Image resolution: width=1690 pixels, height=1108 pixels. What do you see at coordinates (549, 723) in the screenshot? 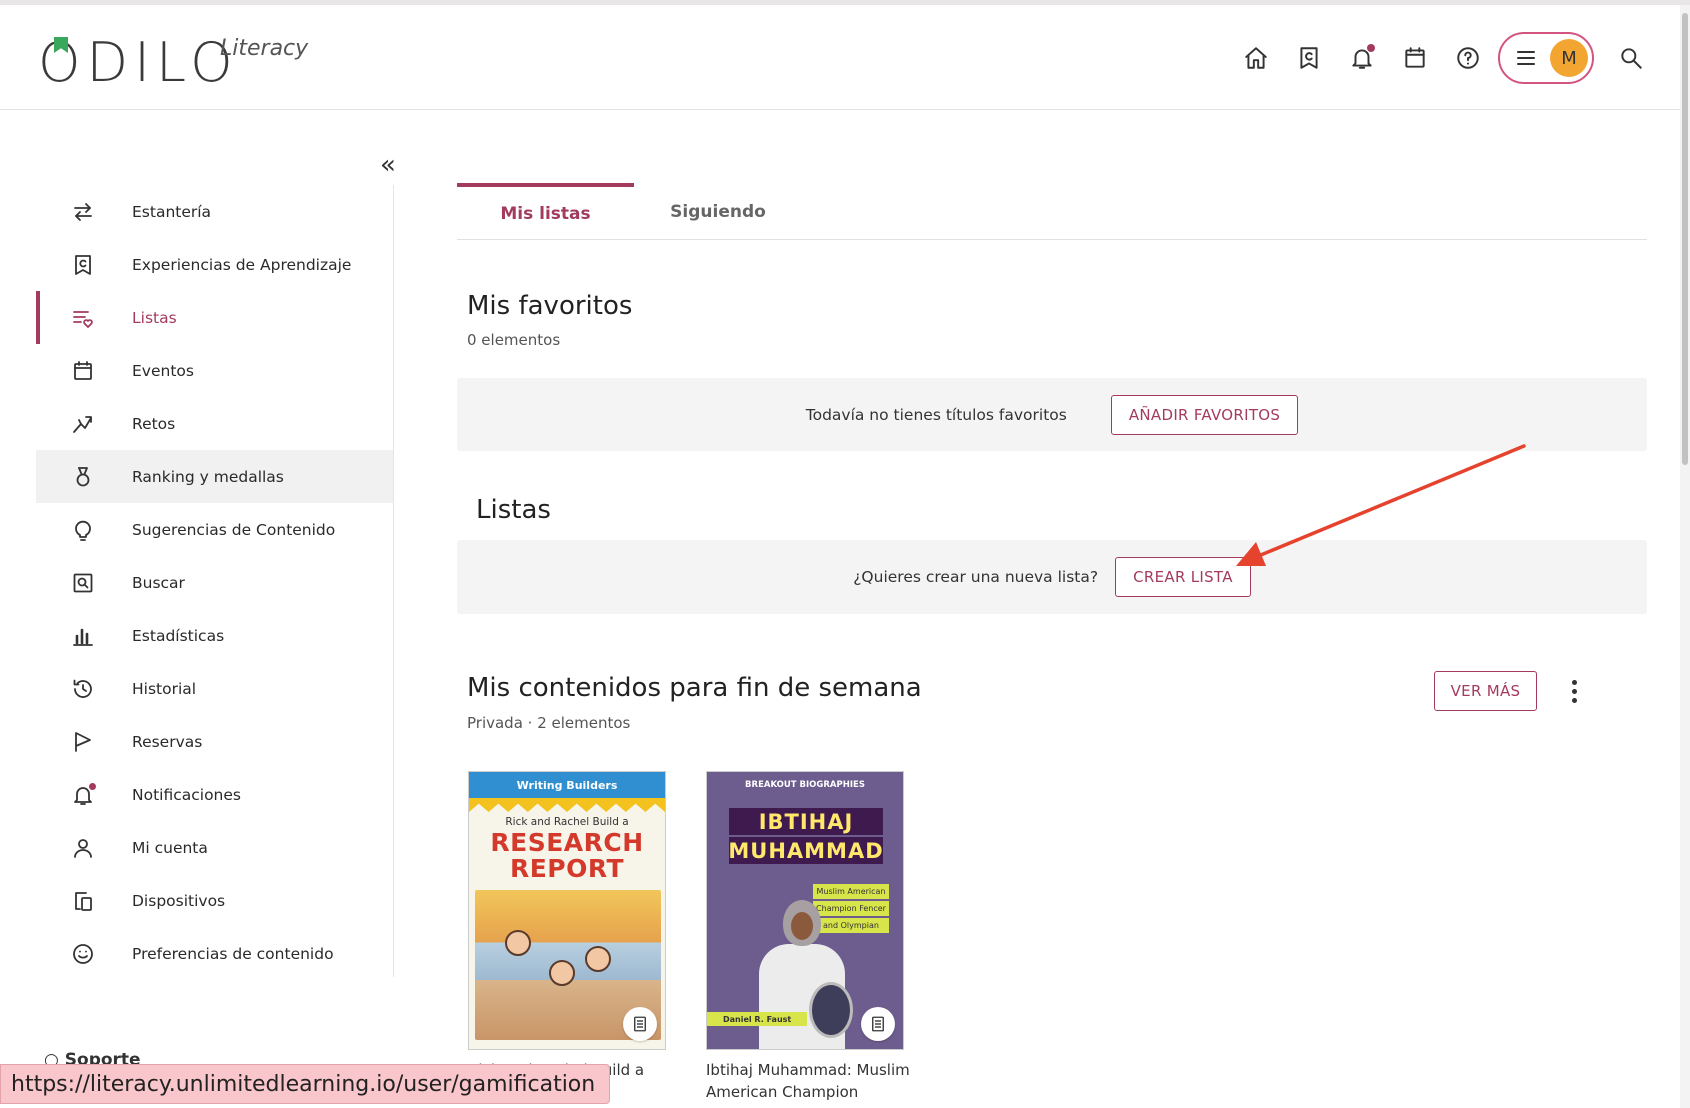
I see `weekend-list-meta: Privada · 2 elementos` at bounding box center [549, 723].